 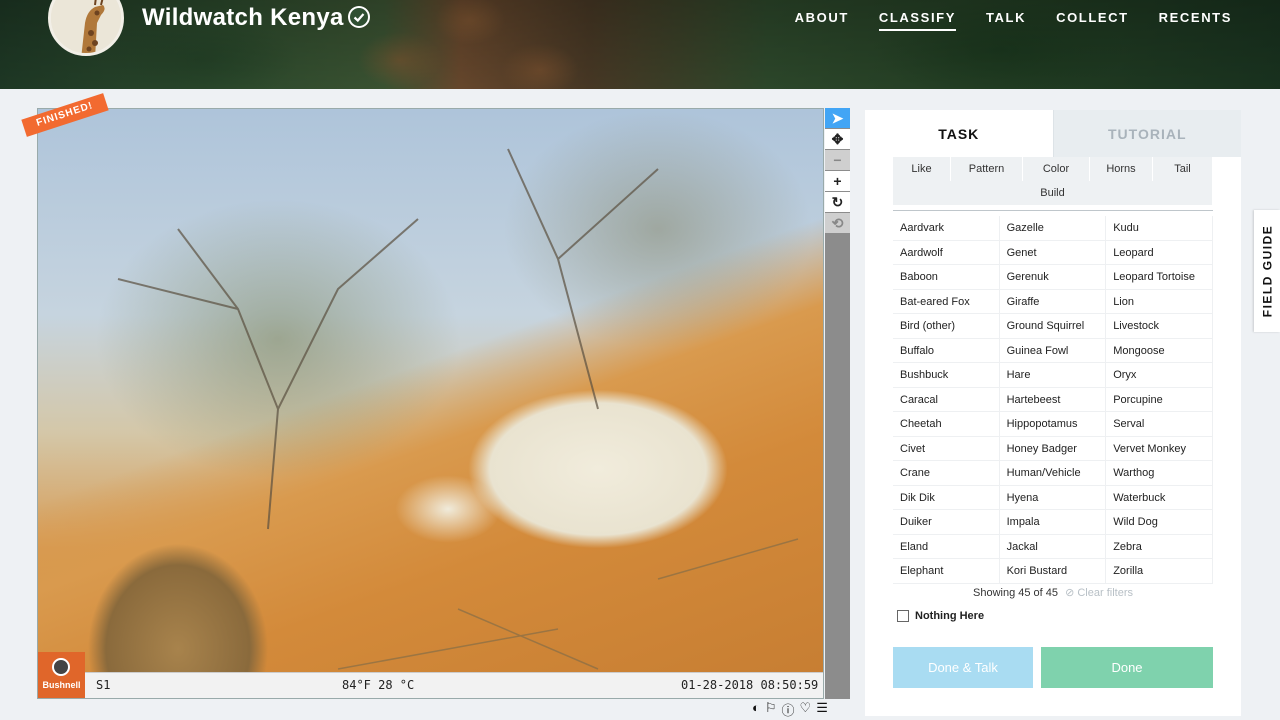 What do you see at coordinates (1053, 399) in the screenshot?
I see `choice-item: Hartebeest` at bounding box center [1053, 399].